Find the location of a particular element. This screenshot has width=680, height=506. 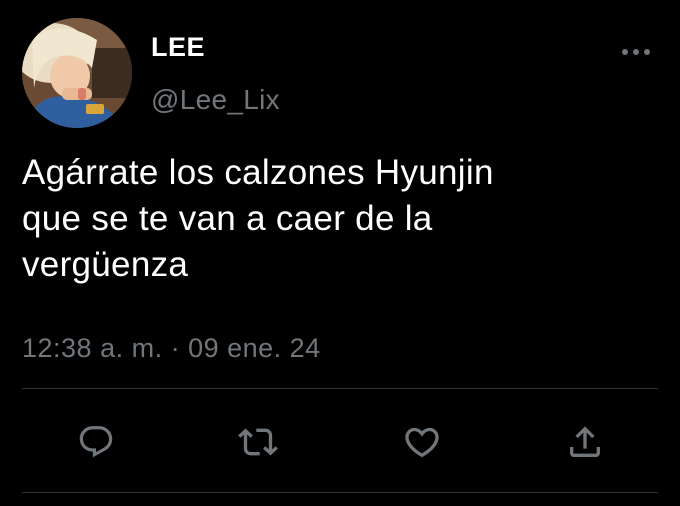

reply-icon is located at coordinates (96, 442).